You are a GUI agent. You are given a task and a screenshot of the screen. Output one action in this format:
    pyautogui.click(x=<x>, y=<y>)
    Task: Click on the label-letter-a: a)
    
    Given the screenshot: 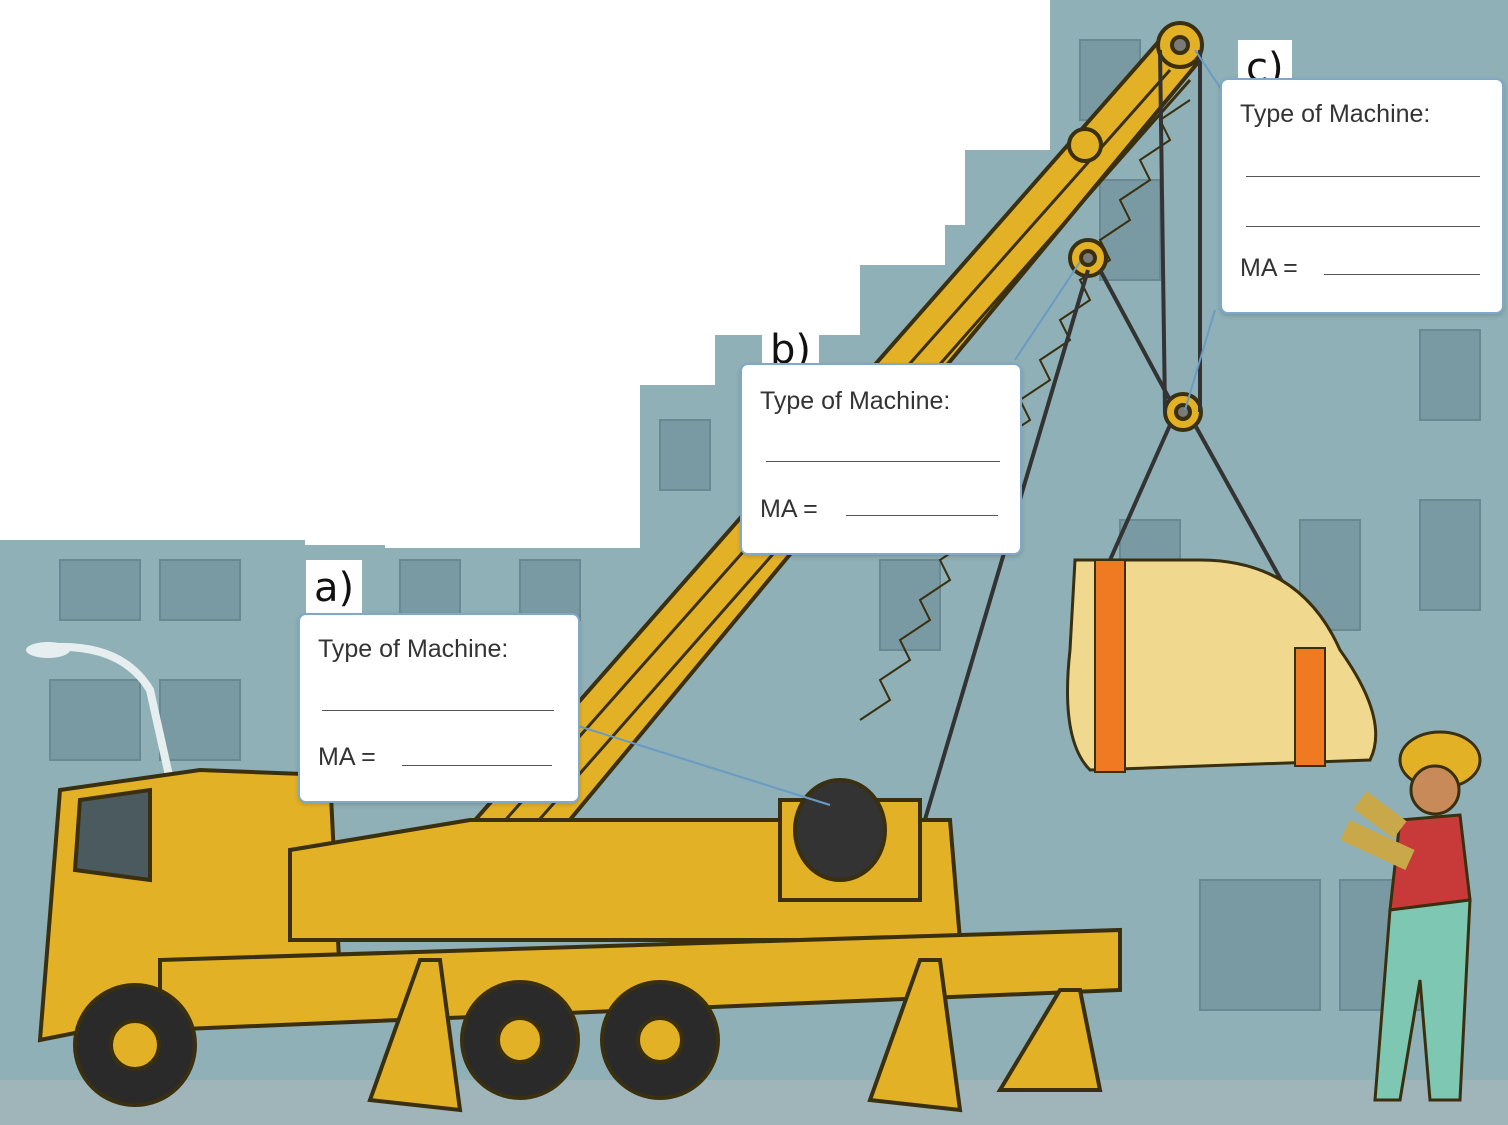 What is the action you would take?
    pyautogui.click(x=334, y=588)
    